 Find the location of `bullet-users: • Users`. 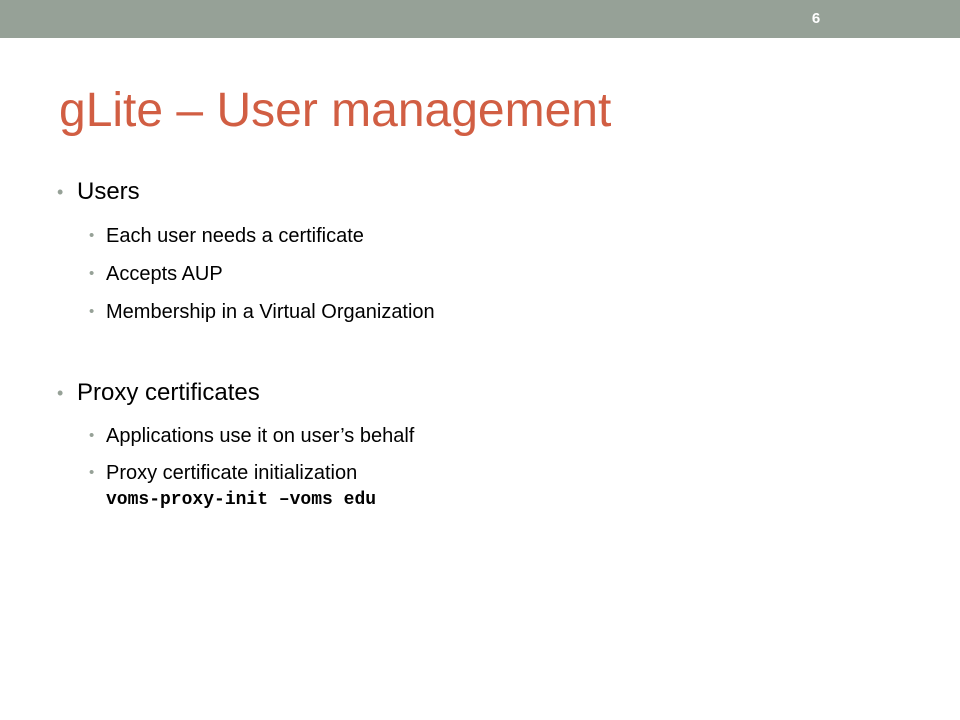

bullet-users: • Users is located at coordinates (98, 192).